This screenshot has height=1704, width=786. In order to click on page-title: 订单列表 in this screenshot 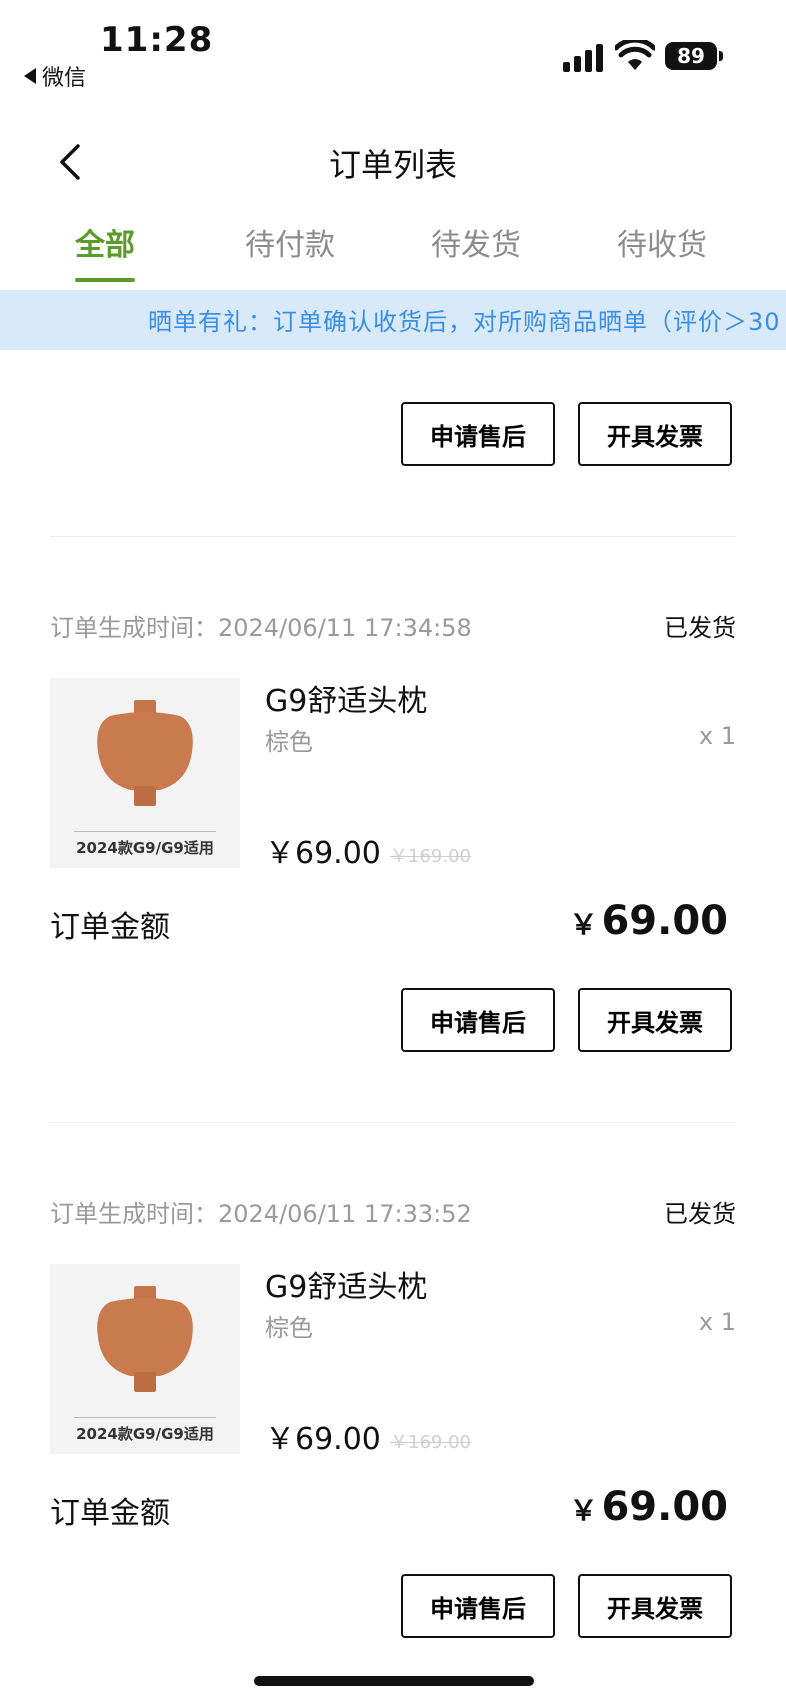, I will do `click(392, 165)`.